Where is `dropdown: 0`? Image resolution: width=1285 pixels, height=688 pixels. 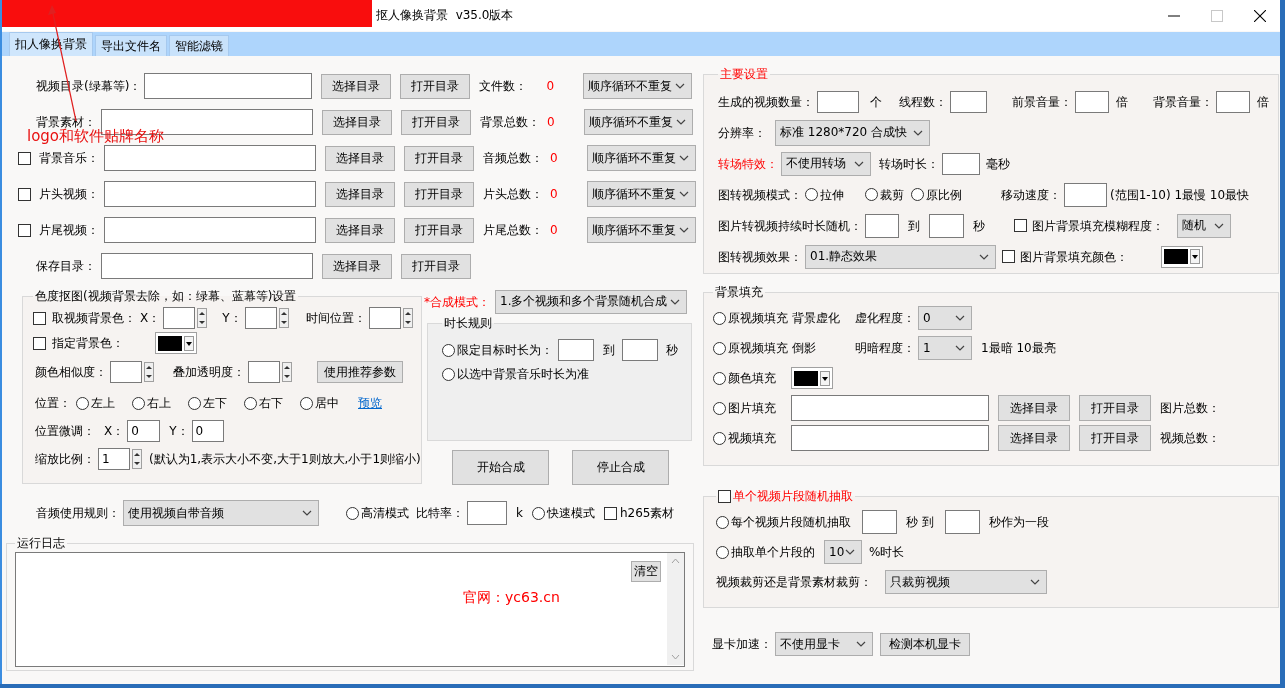
dropdown: 0 is located at coordinates (945, 318).